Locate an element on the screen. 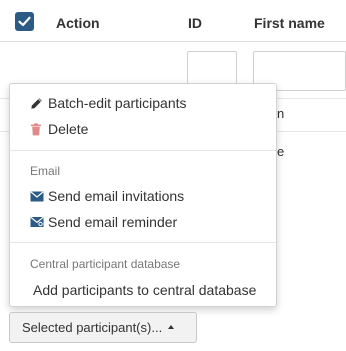 The image size is (346, 351). column-header-id: ID is located at coordinates (195, 23).